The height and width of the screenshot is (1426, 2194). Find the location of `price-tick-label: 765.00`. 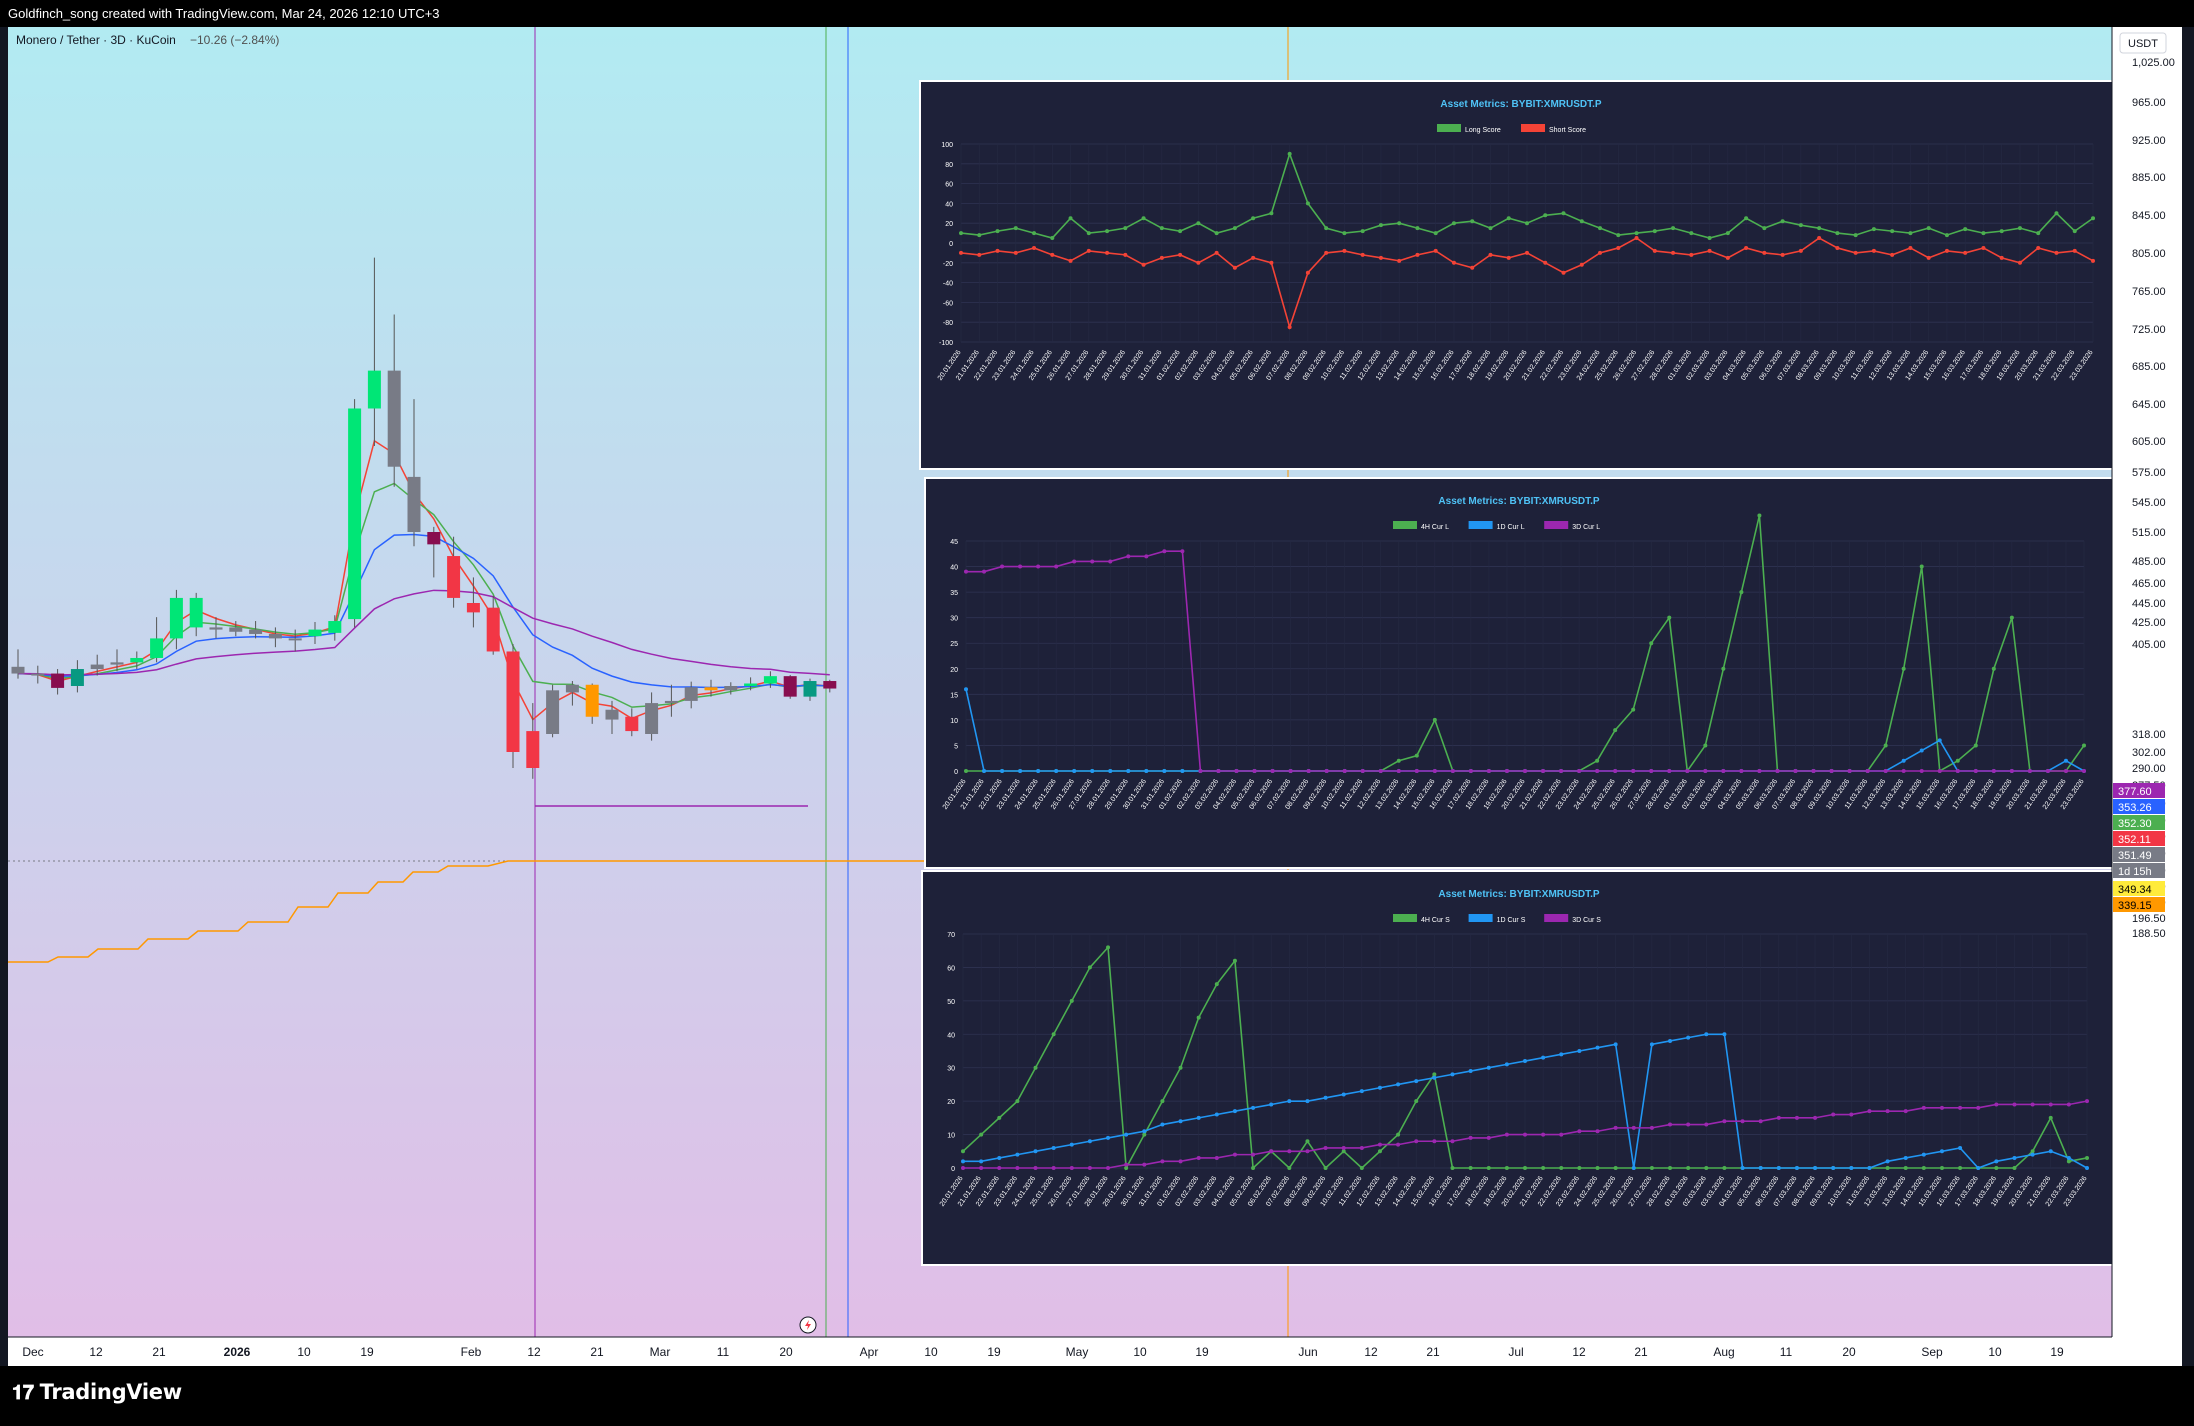

price-tick-label: 765.00 is located at coordinates (2149, 292).